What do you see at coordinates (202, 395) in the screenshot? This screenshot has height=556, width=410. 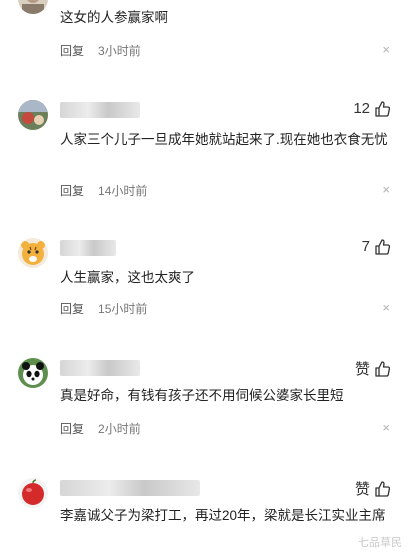 I see `comment-text: 真是好命，有钱有孩子还不用伺候公婆家长里短` at bounding box center [202, 395].